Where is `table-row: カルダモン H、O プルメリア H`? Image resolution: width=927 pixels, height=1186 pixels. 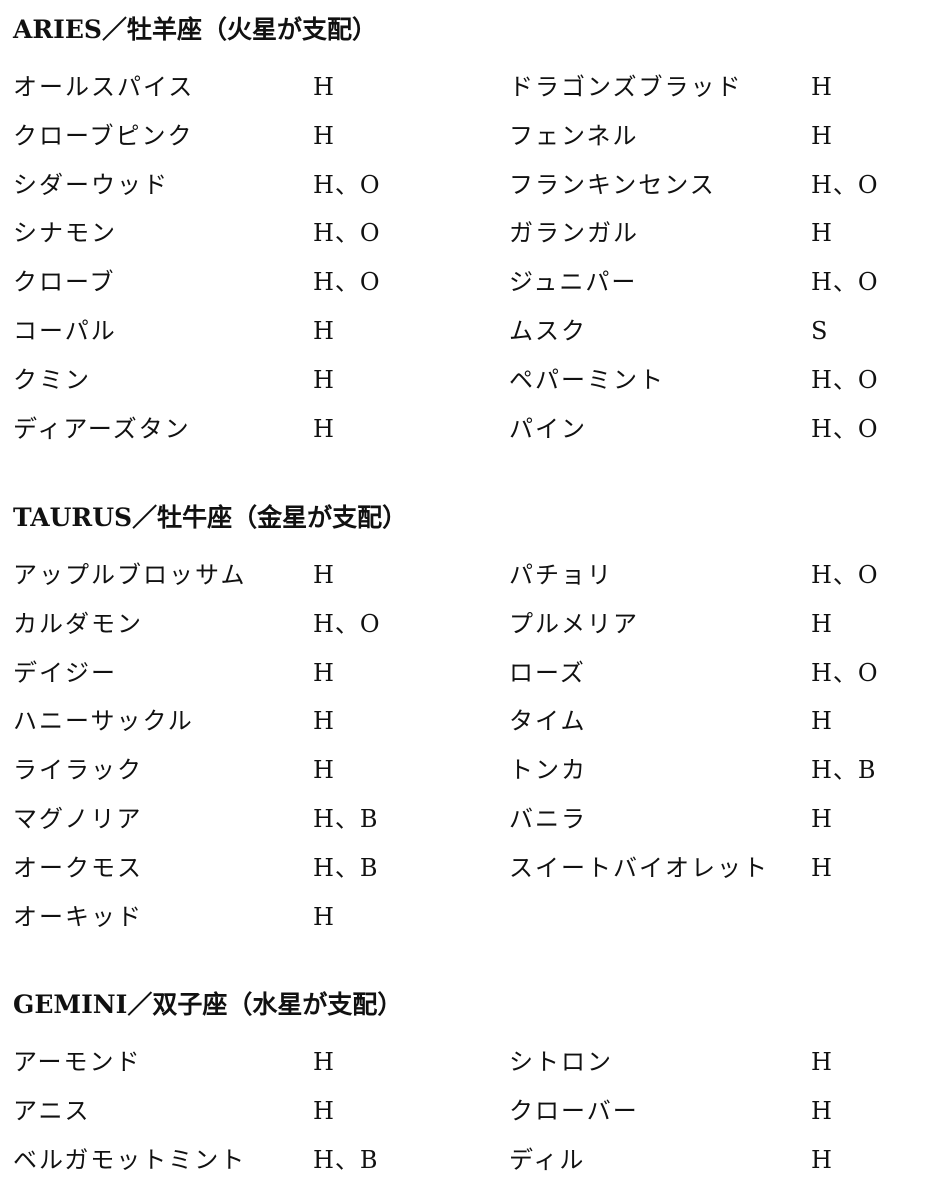 table-row: カルダモン H、O プルメリア H is located at coordinates (463, 624).